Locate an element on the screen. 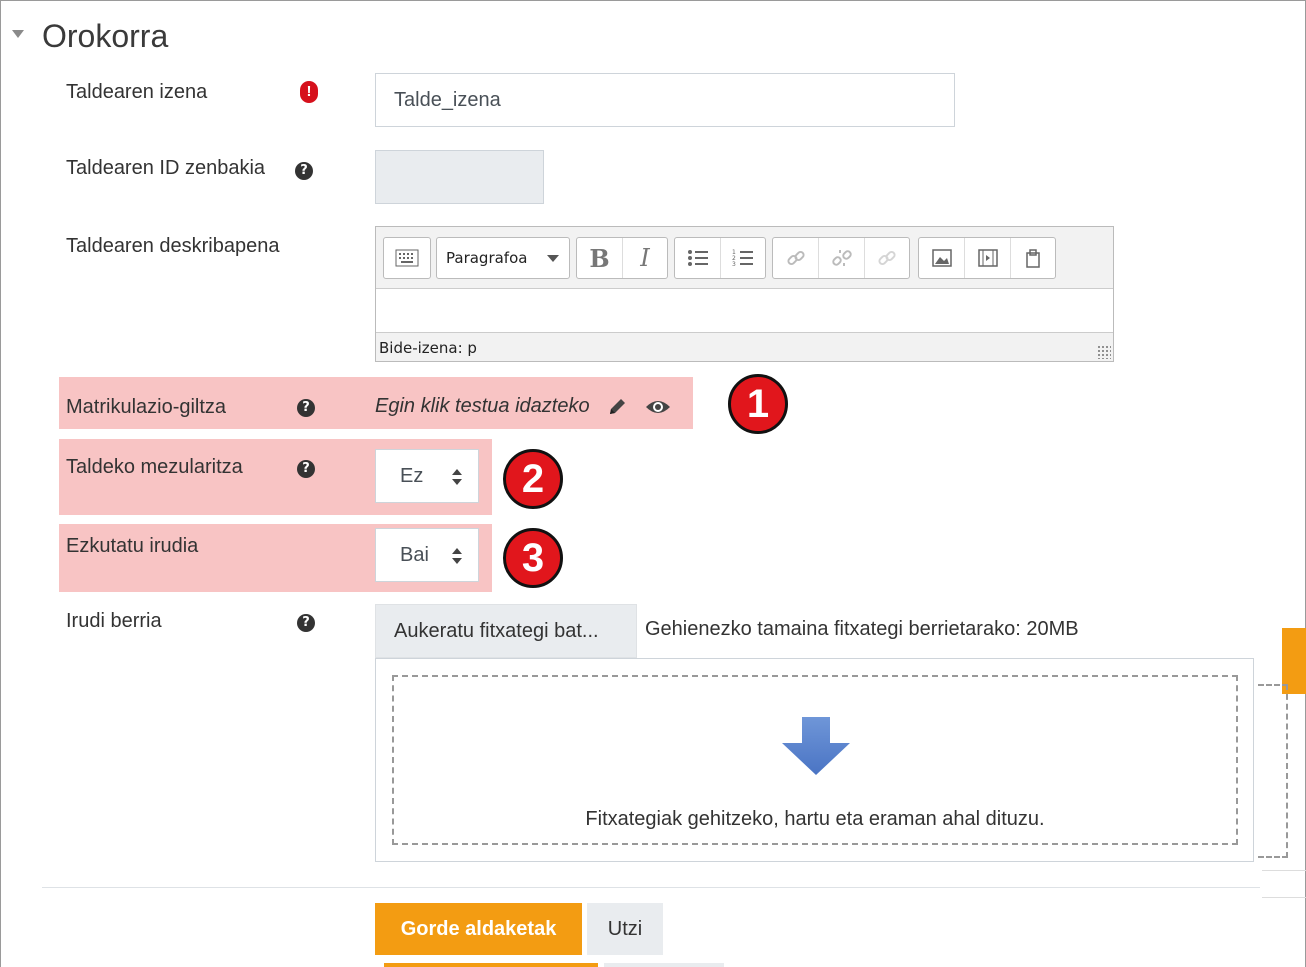  description-editor: Paragrafoa B I 123 Bide-izena: p is located at coordinates (744, 294).